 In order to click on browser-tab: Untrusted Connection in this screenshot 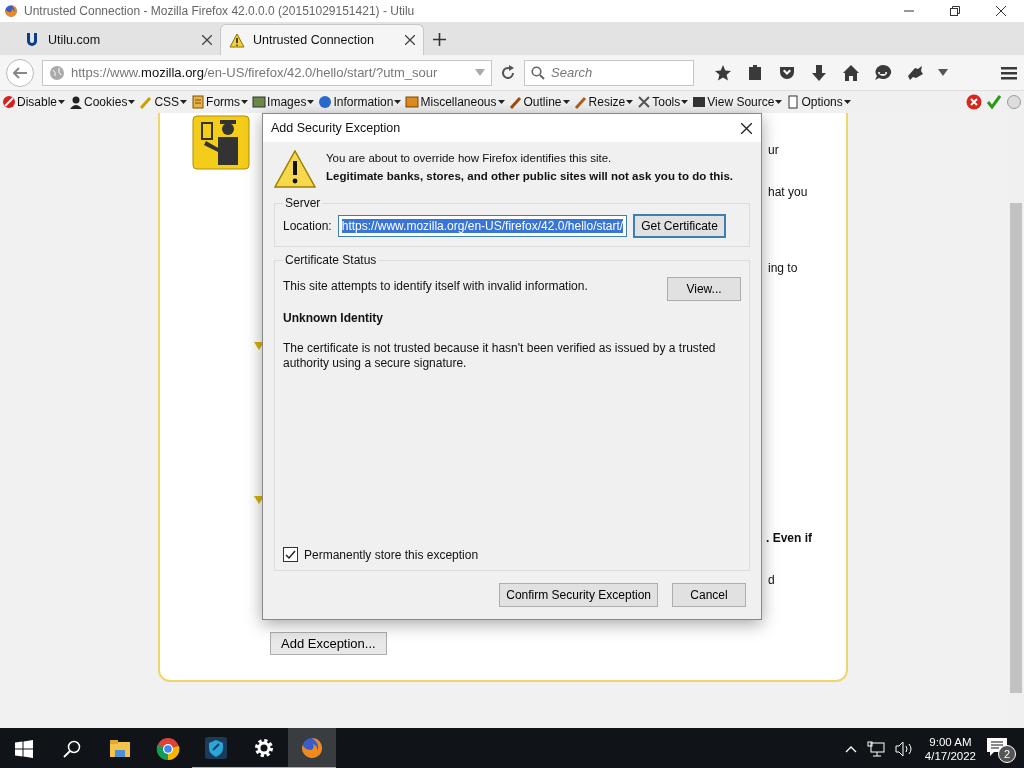, I will do `click(322, 39)`.